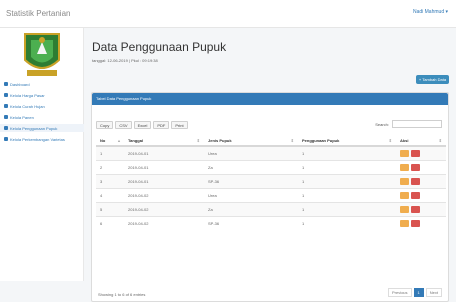  What do you see at coordinates (110, 194) in the screenshot?
I see `cell-no: 4` at bounding box center [110, 194].